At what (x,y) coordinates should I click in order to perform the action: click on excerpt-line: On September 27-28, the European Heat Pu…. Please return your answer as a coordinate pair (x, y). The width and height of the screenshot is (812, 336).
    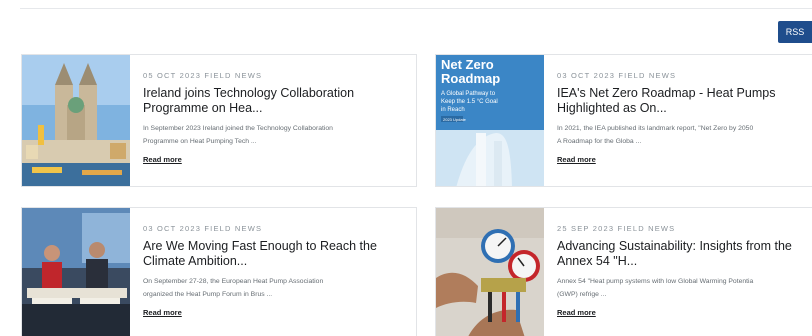
    Looking at the image, I should click on (233, 281).